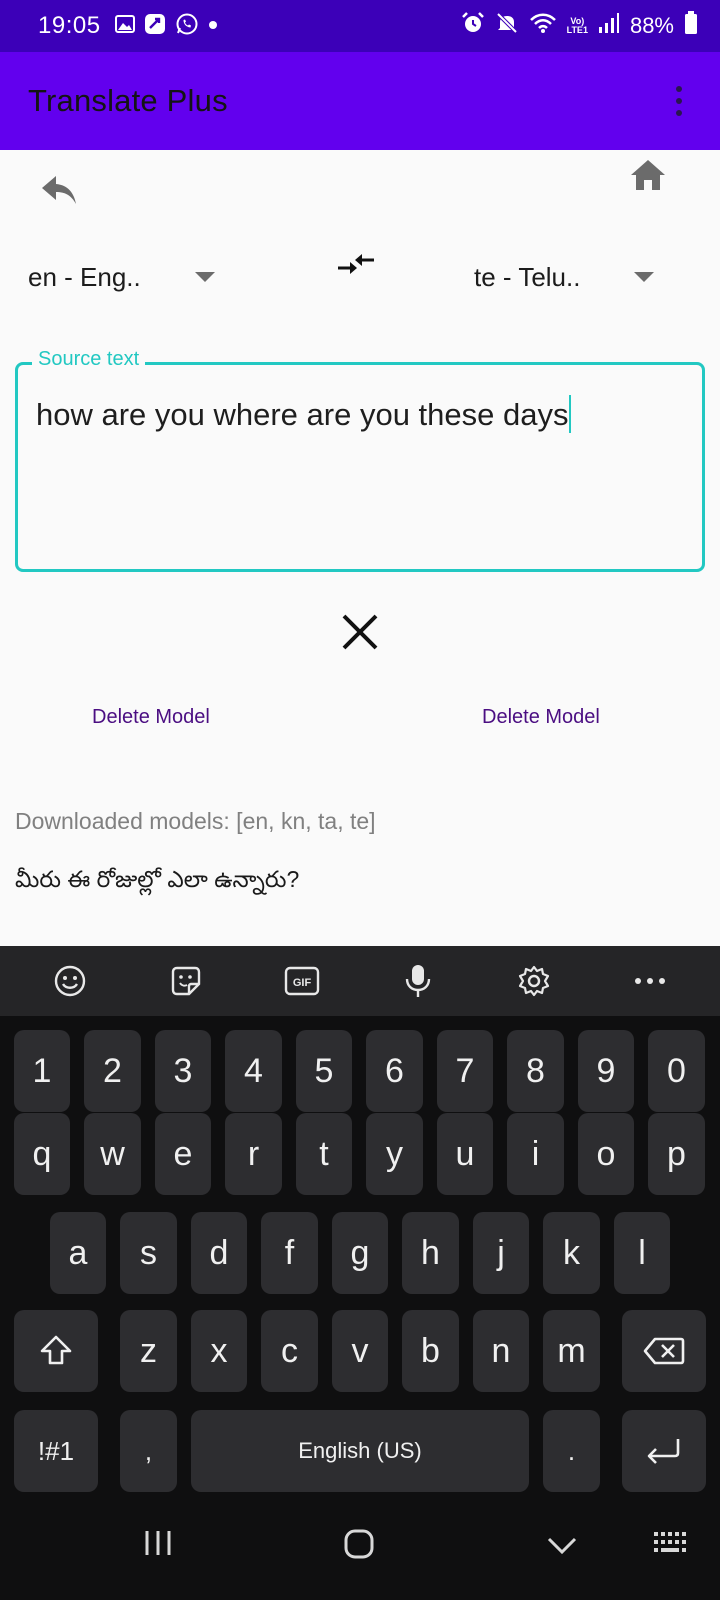 This screenshot has width=720, height=1600. What do you see at coordinates (69, 25) in the screenshot?
I see `status-time: 19:05` at bounding box center [69, 25].